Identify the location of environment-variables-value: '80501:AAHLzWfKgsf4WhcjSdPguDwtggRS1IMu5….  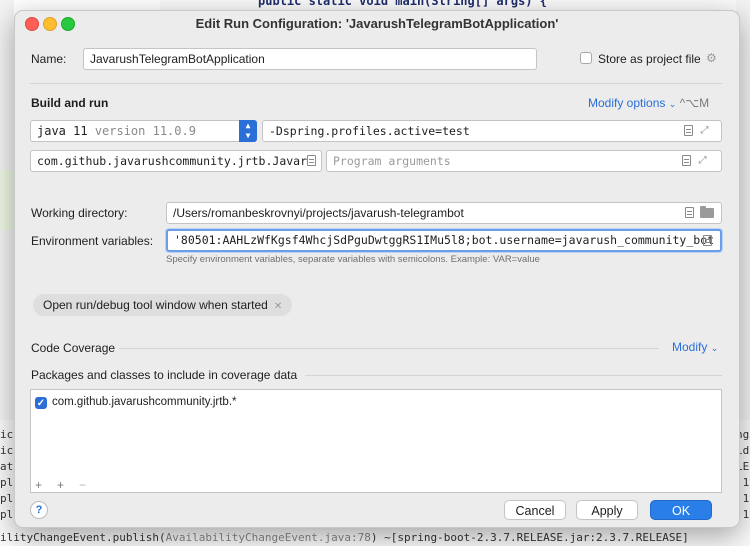
(444, 240).